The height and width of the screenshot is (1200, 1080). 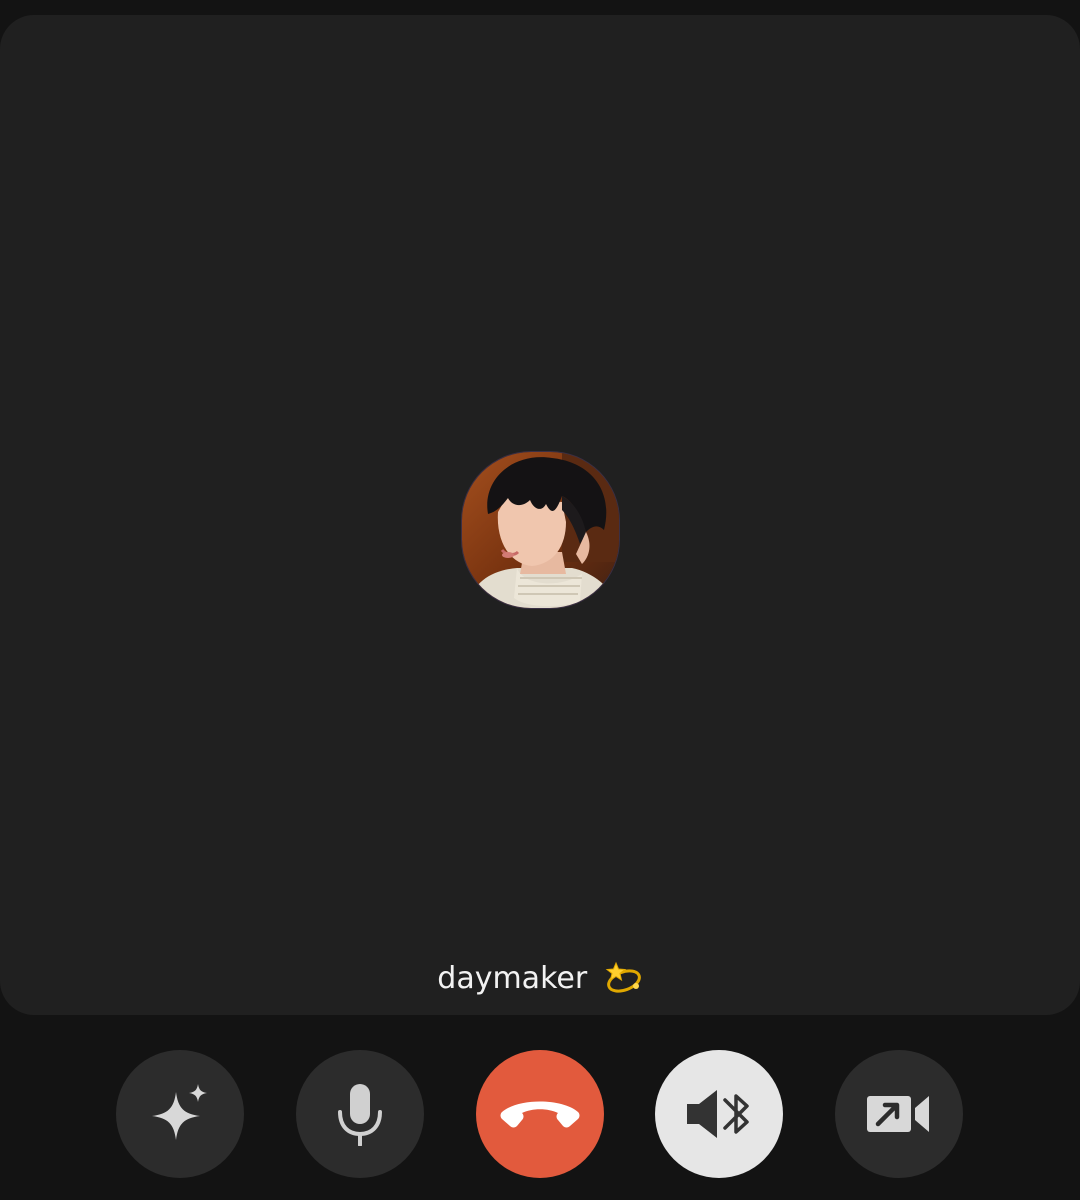 I want to click on audio-output-button, so click(x=719, y=1114).